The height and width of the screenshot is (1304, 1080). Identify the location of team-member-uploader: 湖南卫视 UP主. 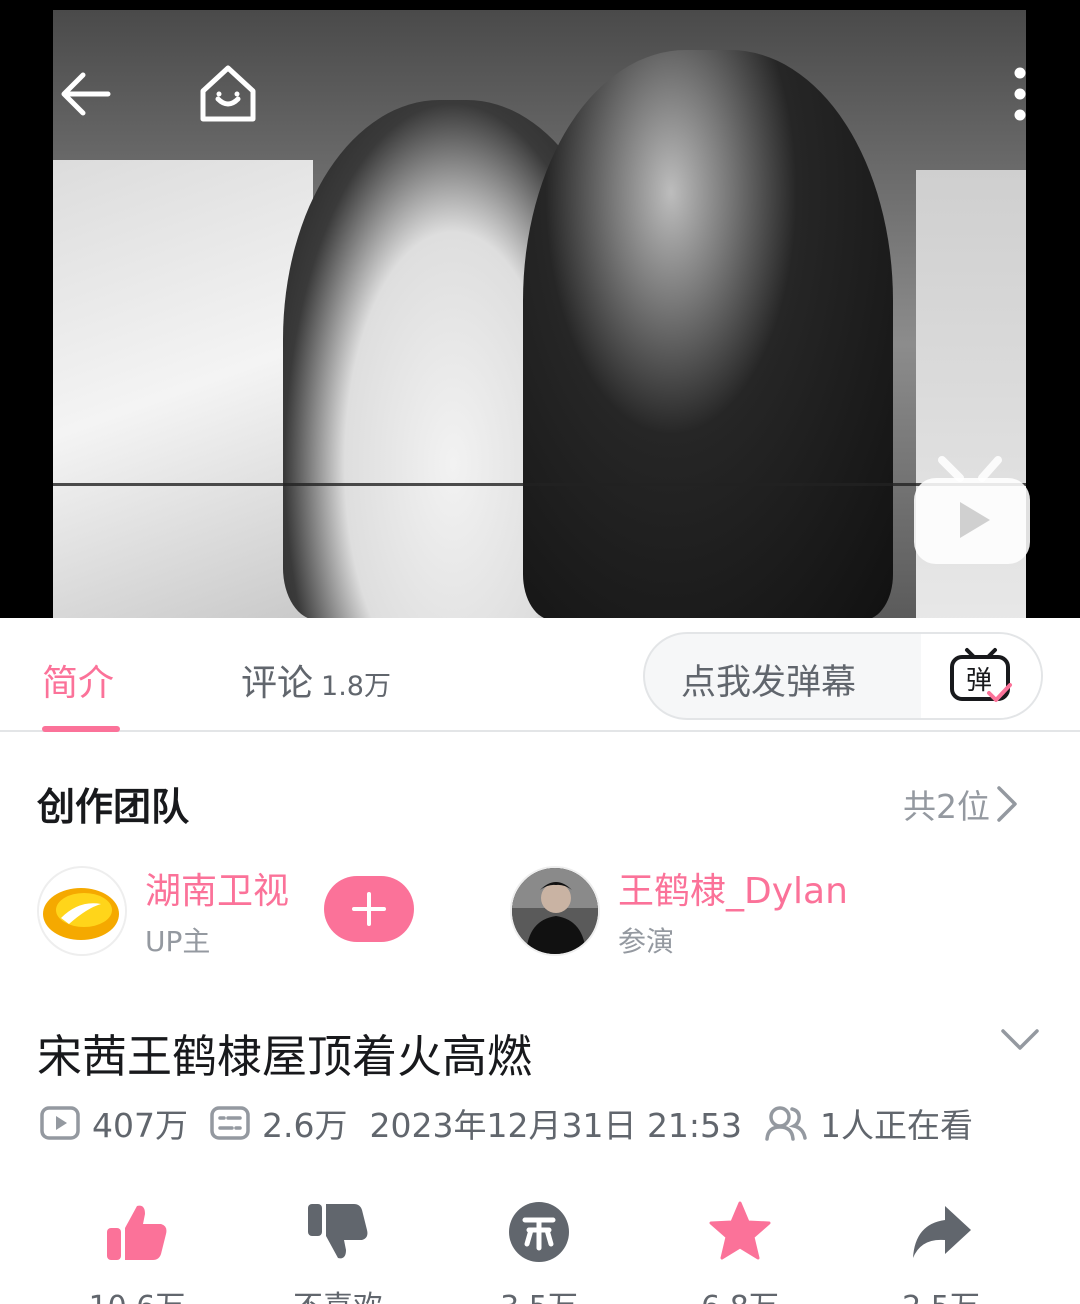
(163, 911).